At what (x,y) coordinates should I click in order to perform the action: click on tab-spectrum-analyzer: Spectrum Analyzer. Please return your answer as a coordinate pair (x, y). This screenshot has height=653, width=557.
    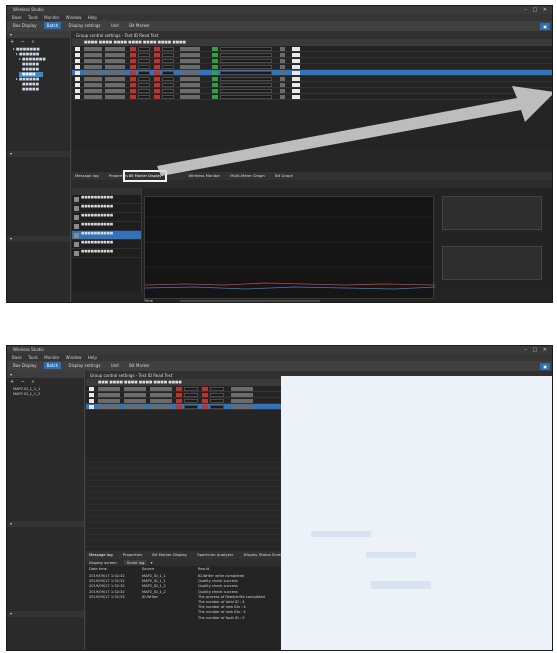
    Looking at the image, I should click on (215, 554).